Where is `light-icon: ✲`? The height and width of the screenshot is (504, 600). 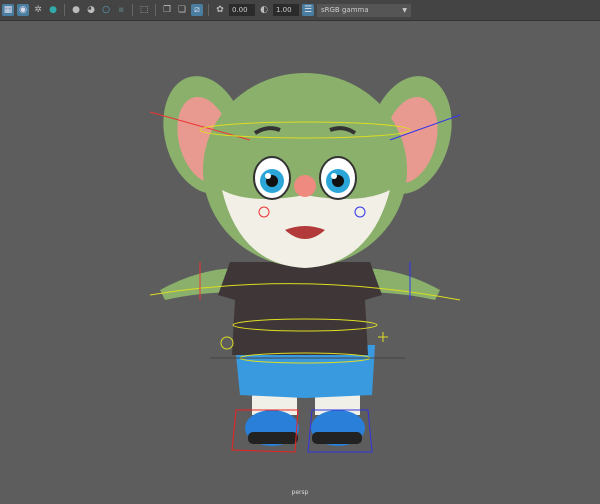 light-icon: ✲ is located at coordinates (38, 10).